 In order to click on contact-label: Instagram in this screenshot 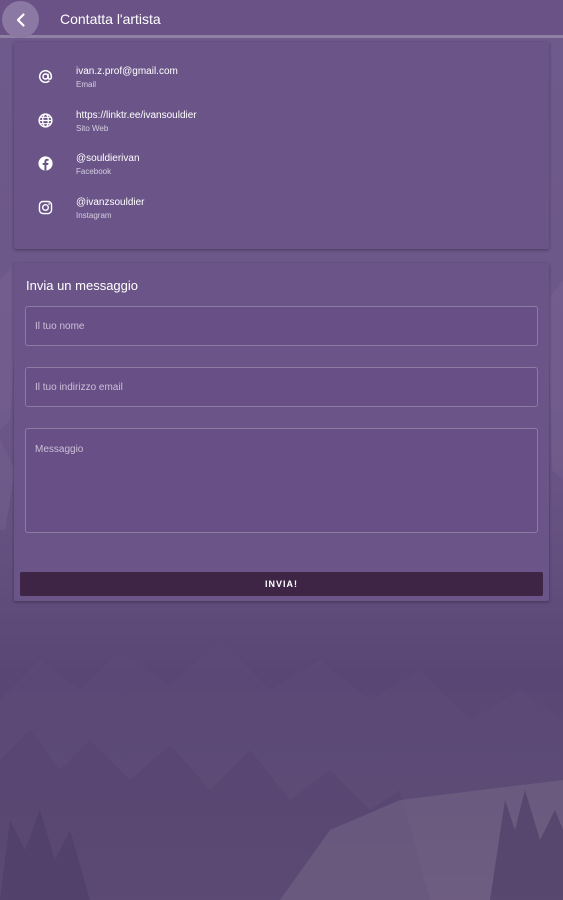, I will do `click(94, 215)`.